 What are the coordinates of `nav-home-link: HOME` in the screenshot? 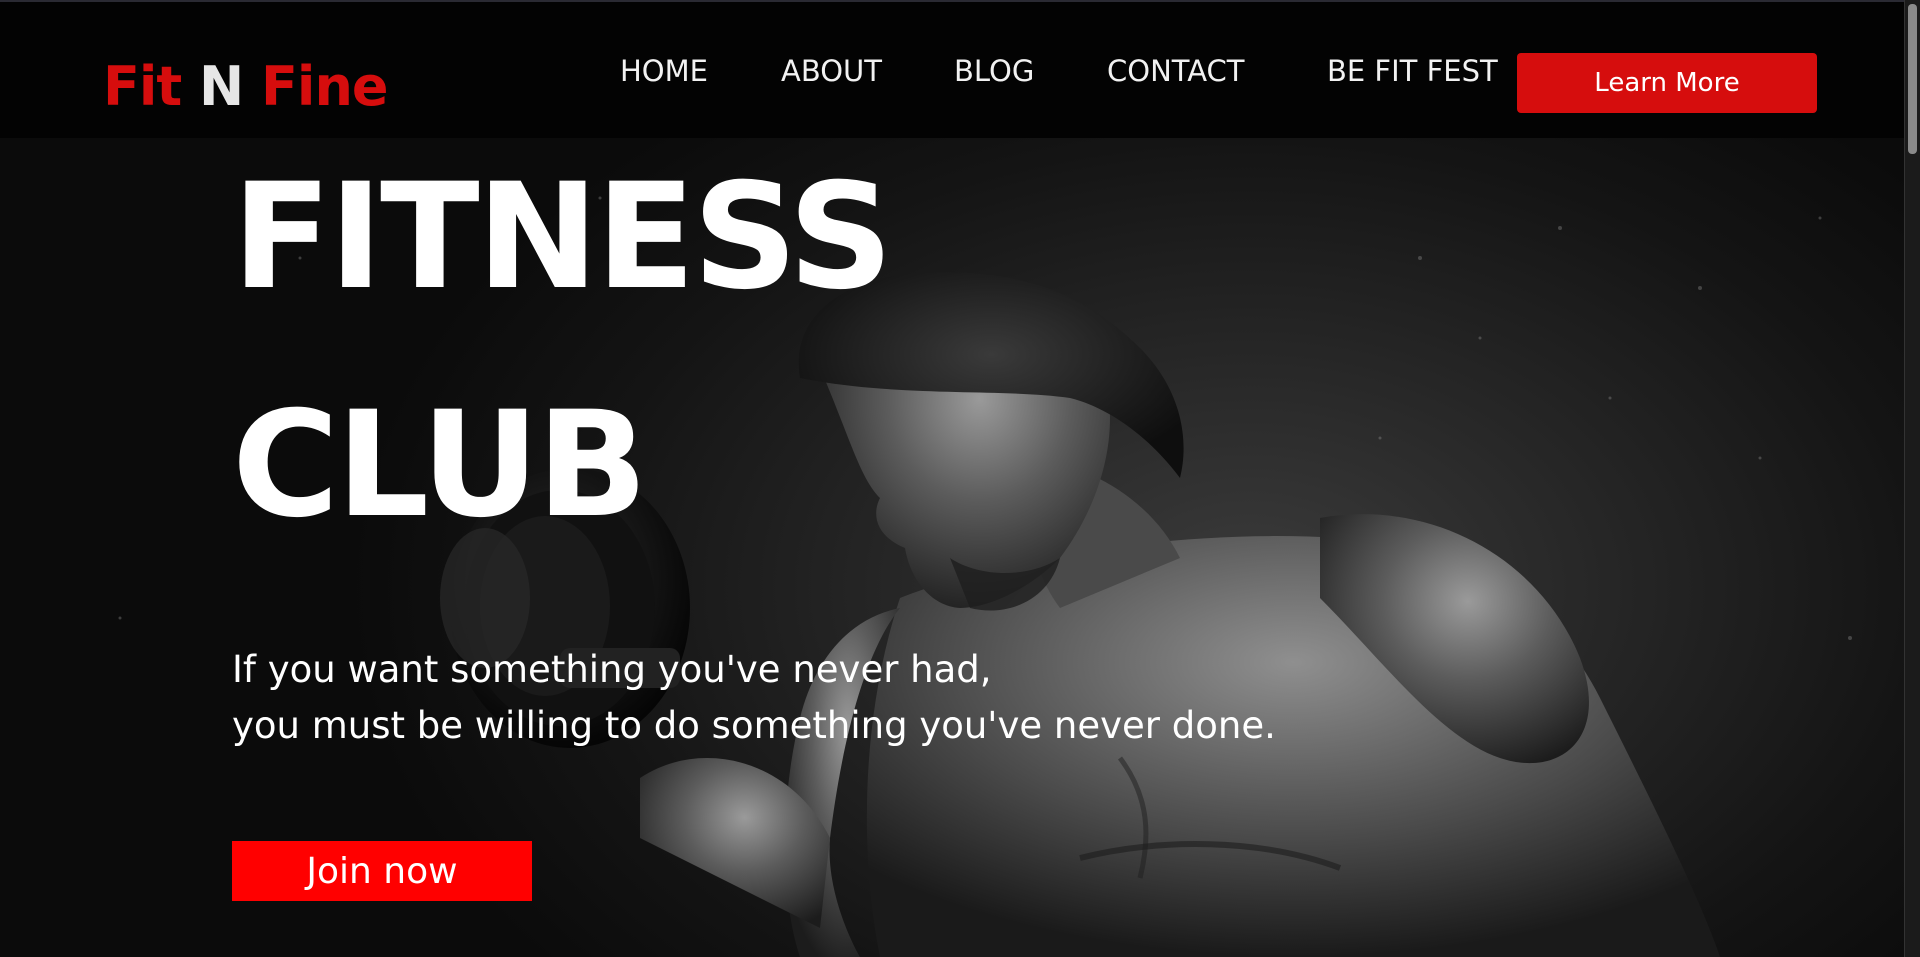 It's located at (664, 71).